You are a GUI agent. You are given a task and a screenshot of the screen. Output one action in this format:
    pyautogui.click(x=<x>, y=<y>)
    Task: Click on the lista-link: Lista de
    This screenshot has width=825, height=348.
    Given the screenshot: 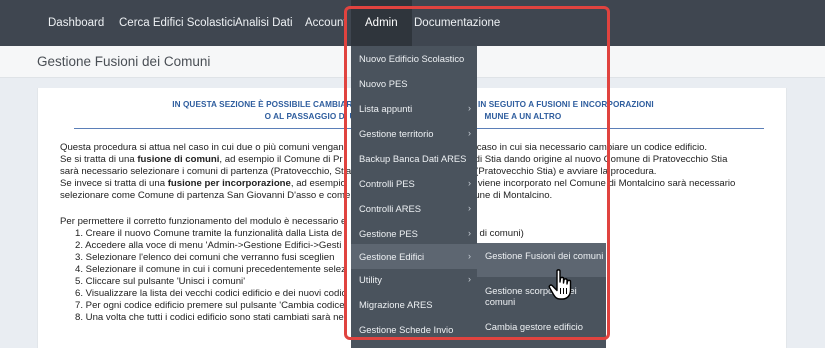 What is the action you would take?
    pyautogui.click(x=326, y=233)
    